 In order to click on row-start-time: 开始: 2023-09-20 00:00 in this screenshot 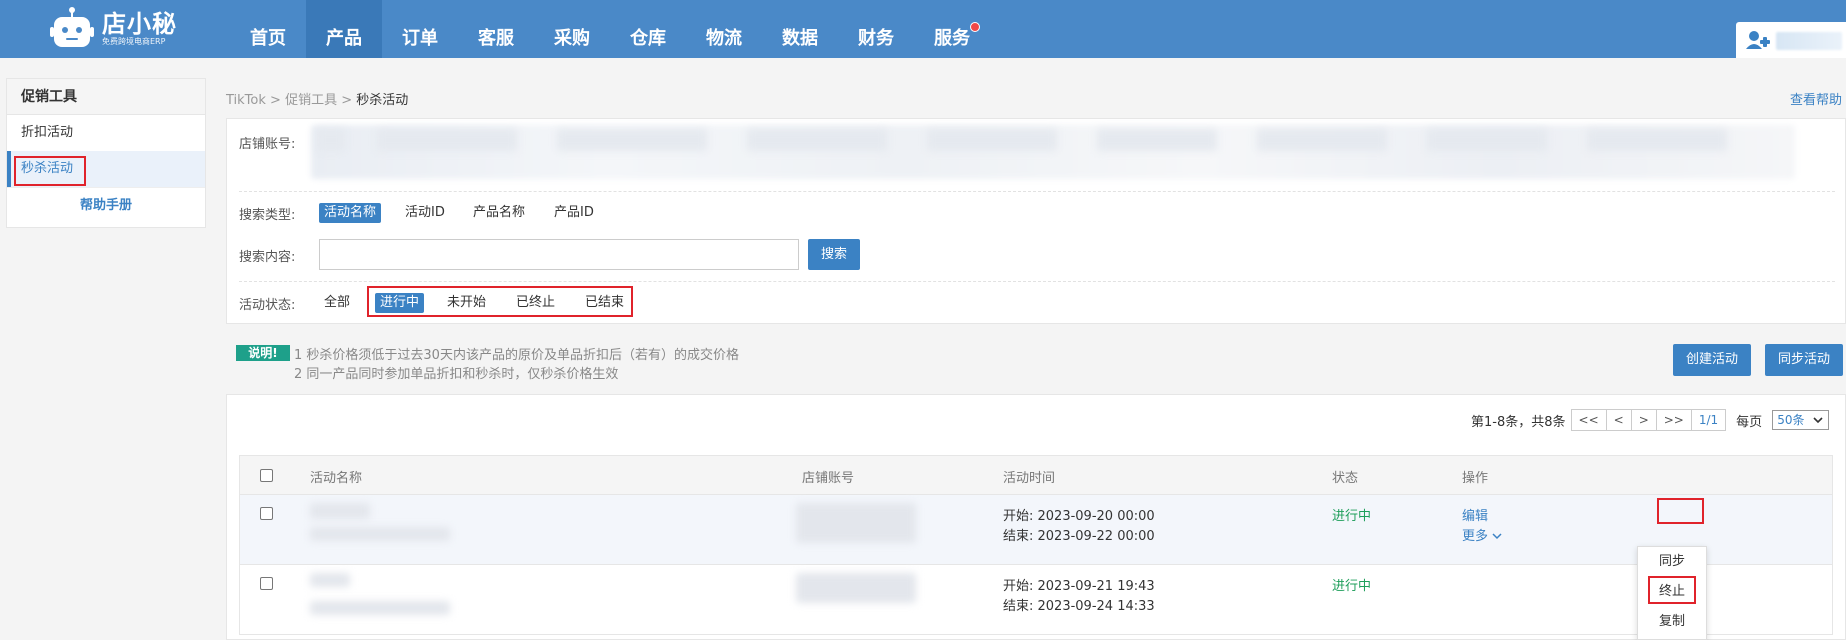, I will do `click(1079, 516)`.